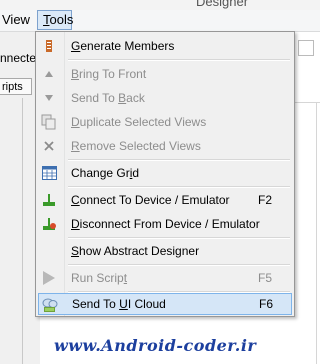  I want to click on menu-item-send-to-back: Send To Back, so click(165, 98).